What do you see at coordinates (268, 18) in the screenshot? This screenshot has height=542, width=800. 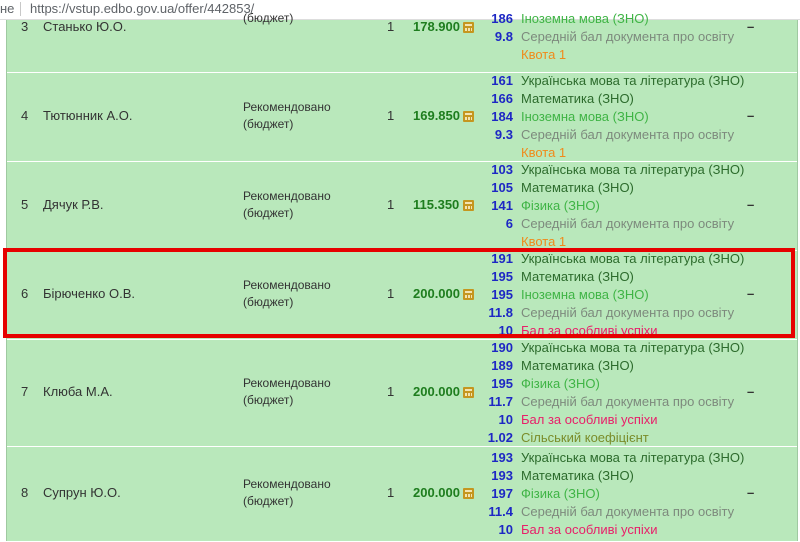 I see `status-text: (бюджет)` at bounding box center [268, 18].